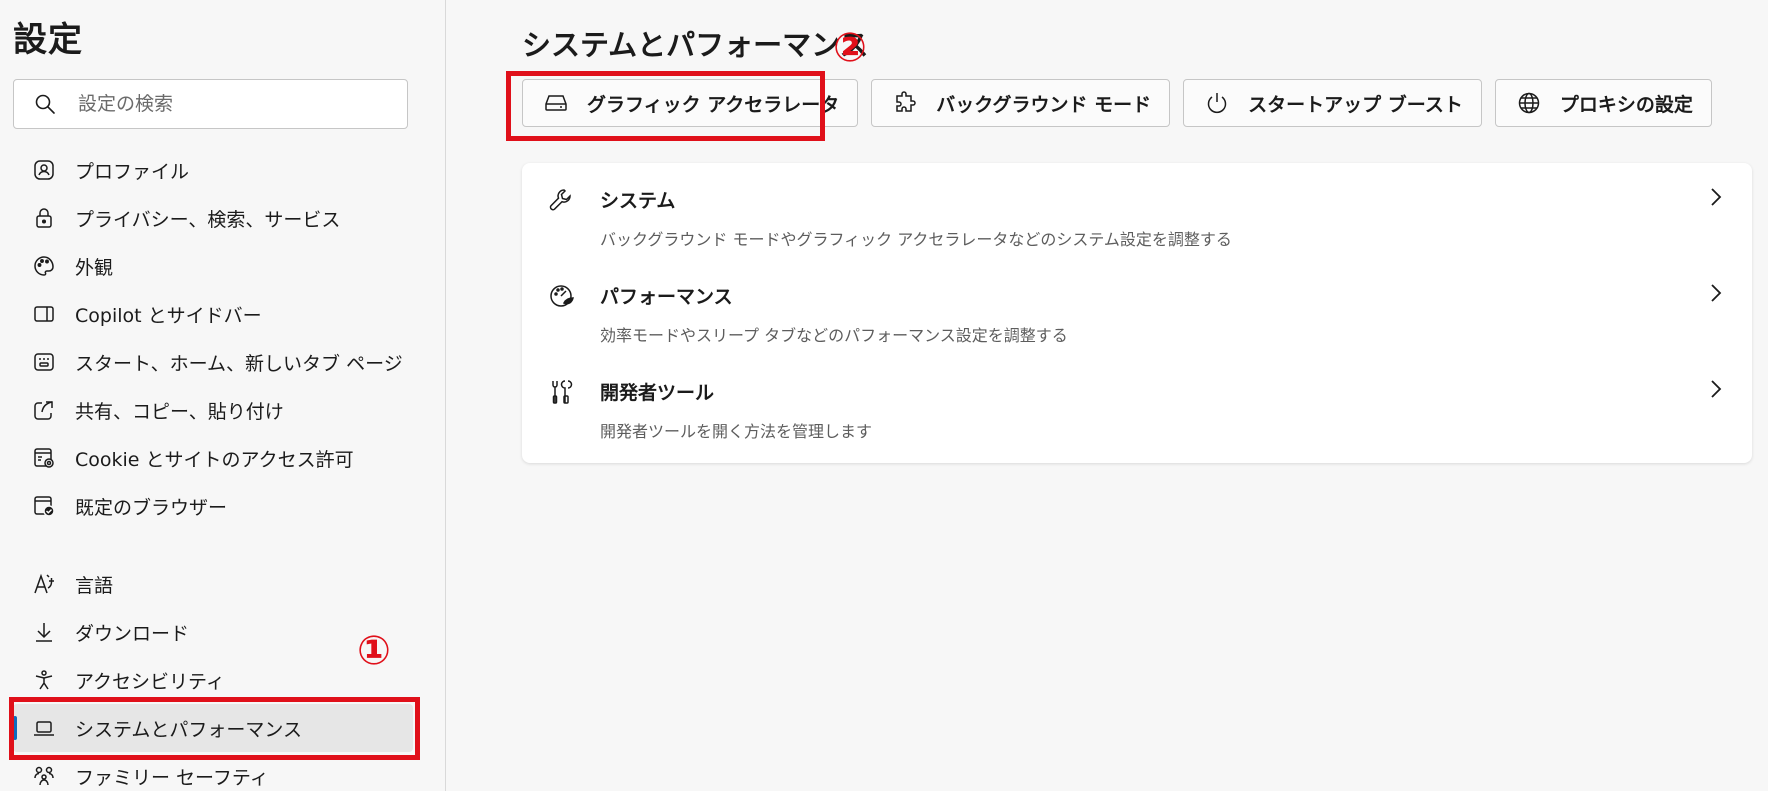 This screenshot has width=1768, height=791. What do you see at coordinates (179, 411) in the screenshot?
I see `sidebar-item-label: 共有、コピー、貼り付け` at bounding box center [179, 411].